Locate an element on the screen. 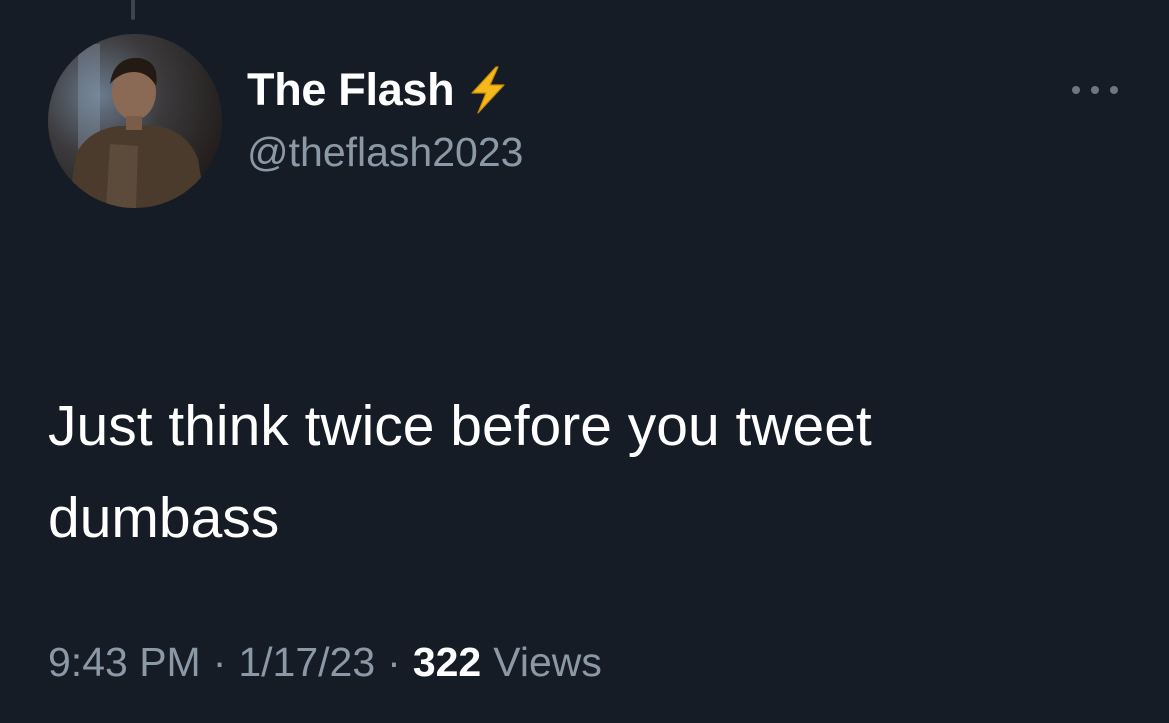 The width and height of the screenshot is (1169, 723). author-display-name: The Flash is located at coordinates (351, 90).